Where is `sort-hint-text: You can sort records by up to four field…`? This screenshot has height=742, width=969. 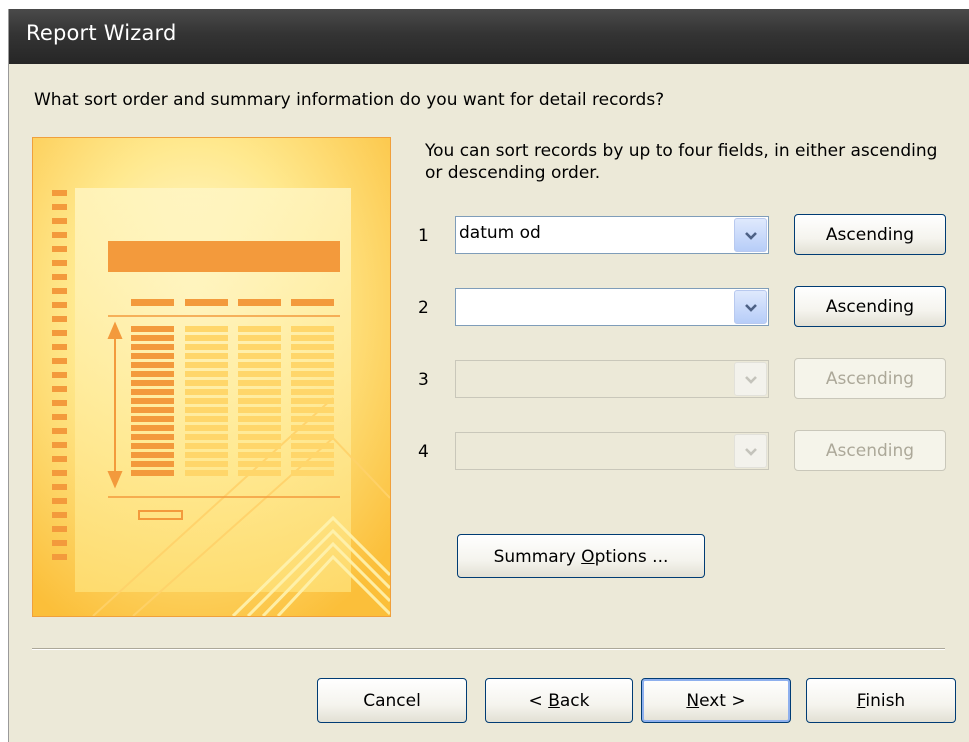
sort-hint-text: You can sort records by up to four field… is located at coordinates (681, 162).